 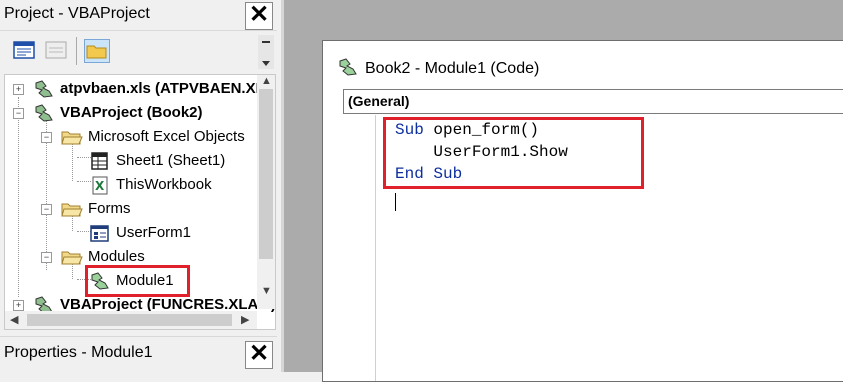 I want to click on view-object-button, so click(x=56, y=50).